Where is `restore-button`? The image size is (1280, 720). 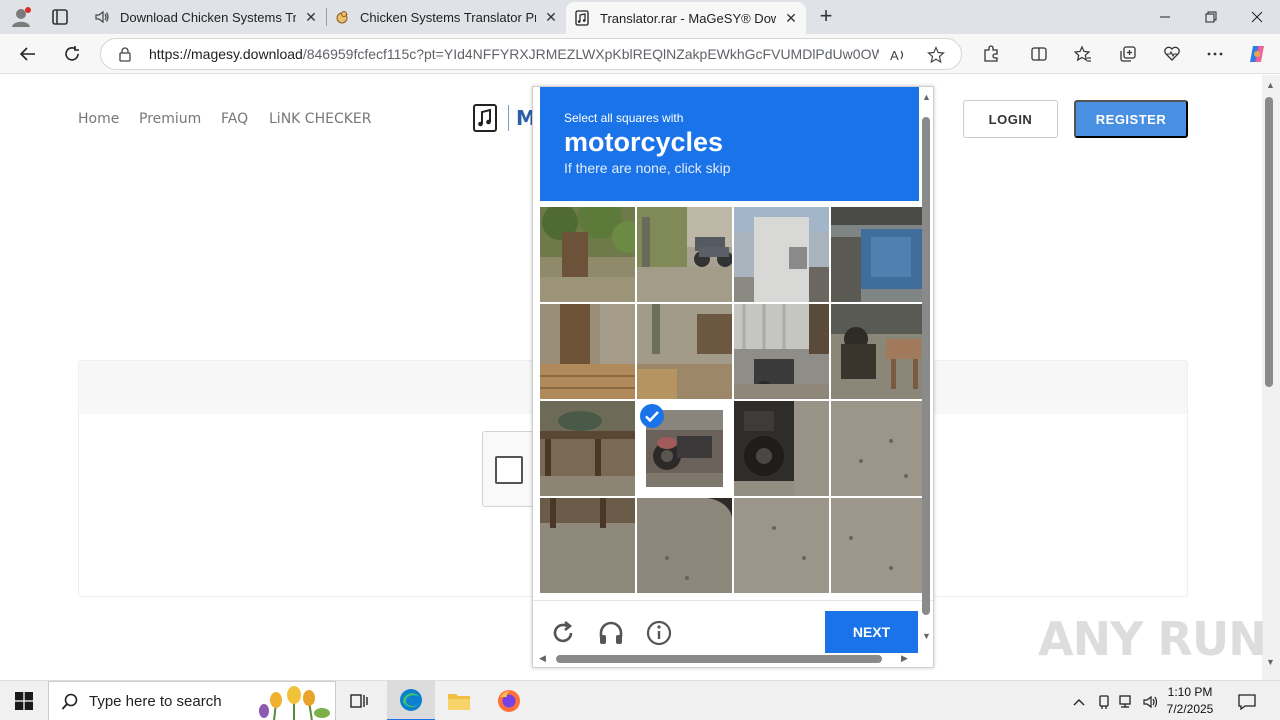
restore-button is located at coordinates (1211, 17).